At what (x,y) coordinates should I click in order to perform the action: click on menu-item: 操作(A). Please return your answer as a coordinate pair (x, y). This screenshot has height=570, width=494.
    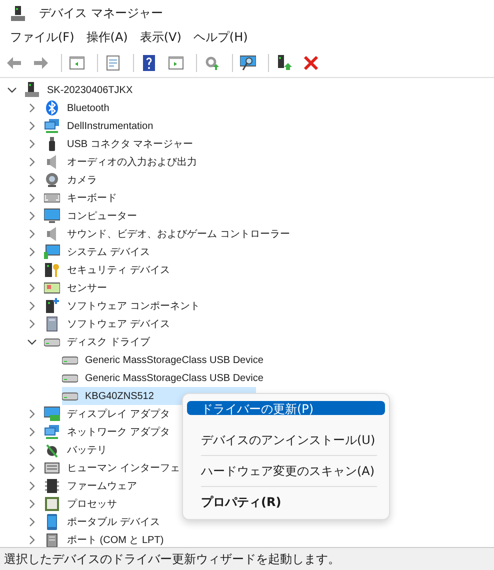
    Looking at the image, I should click on (107, 37).